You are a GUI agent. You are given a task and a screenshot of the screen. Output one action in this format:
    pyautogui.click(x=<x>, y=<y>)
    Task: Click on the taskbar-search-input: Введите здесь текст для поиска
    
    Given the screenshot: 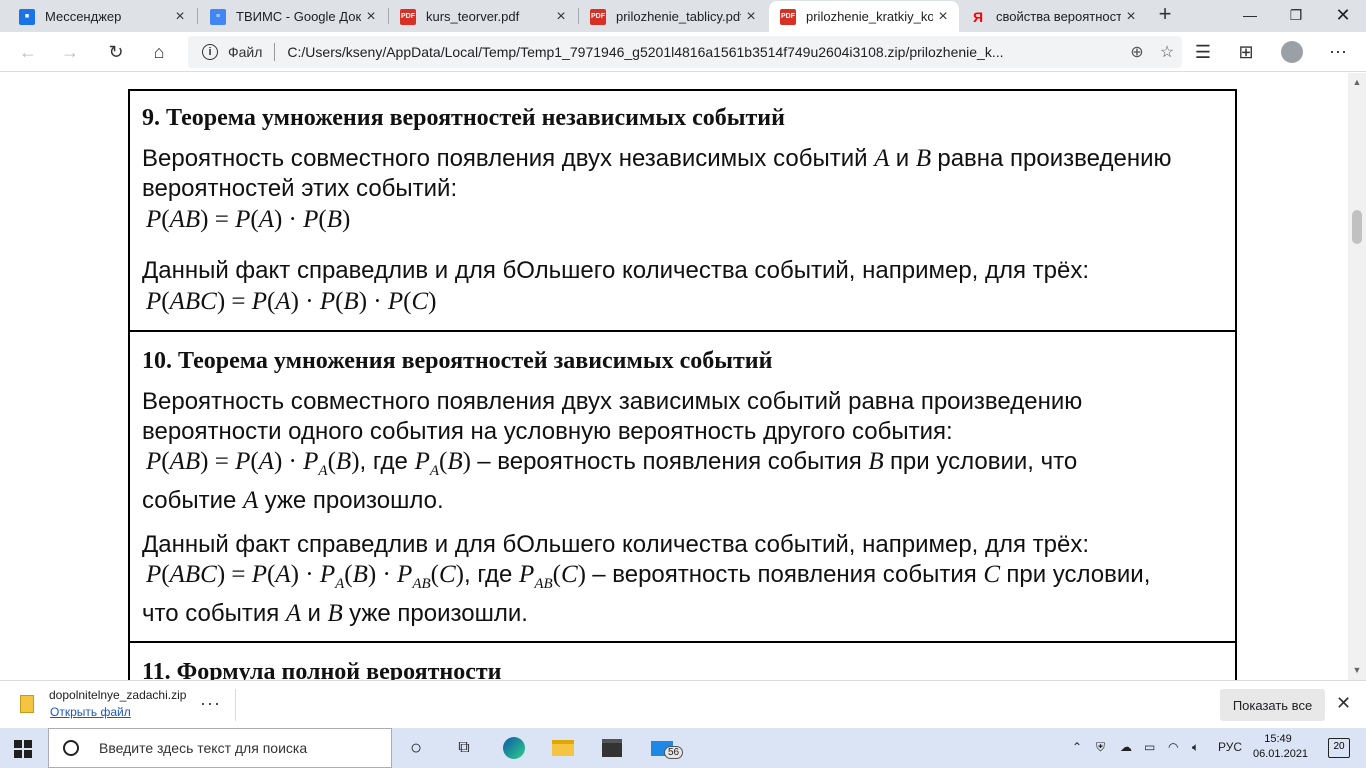 What is the action you would take?
    pyautogui.click(x=220, y=748)
    